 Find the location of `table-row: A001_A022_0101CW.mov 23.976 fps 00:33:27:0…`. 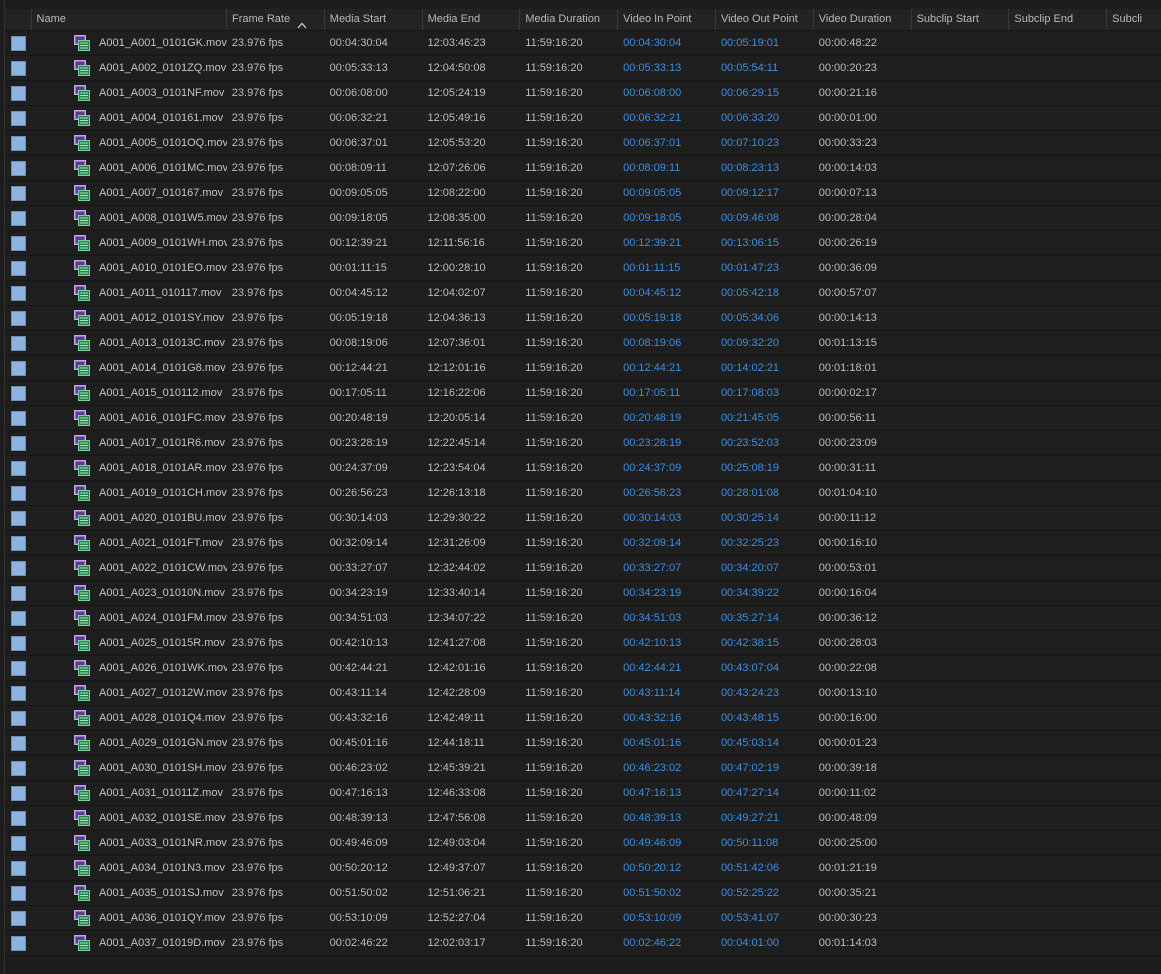

table-row: A001_A022_0101CW.mov 23.976 fps 00:33:27:0… is located at coordinates (583, 568).